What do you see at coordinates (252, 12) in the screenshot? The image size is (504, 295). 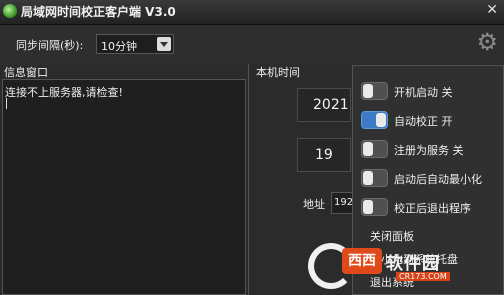 I see `title-bar: 局域网时间校正客户端 V3.0 ✕` at bounding box center [252, 12].